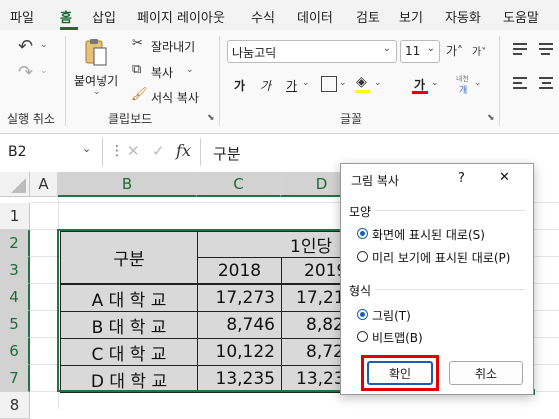  I want to click on tab-help: 도움말, so click(521, 16).